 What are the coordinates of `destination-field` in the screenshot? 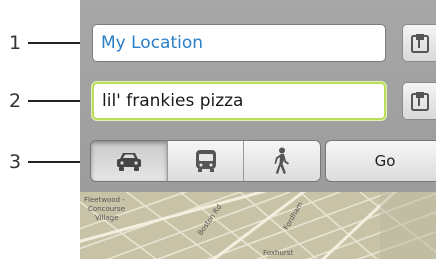 It's located at (239, 101).